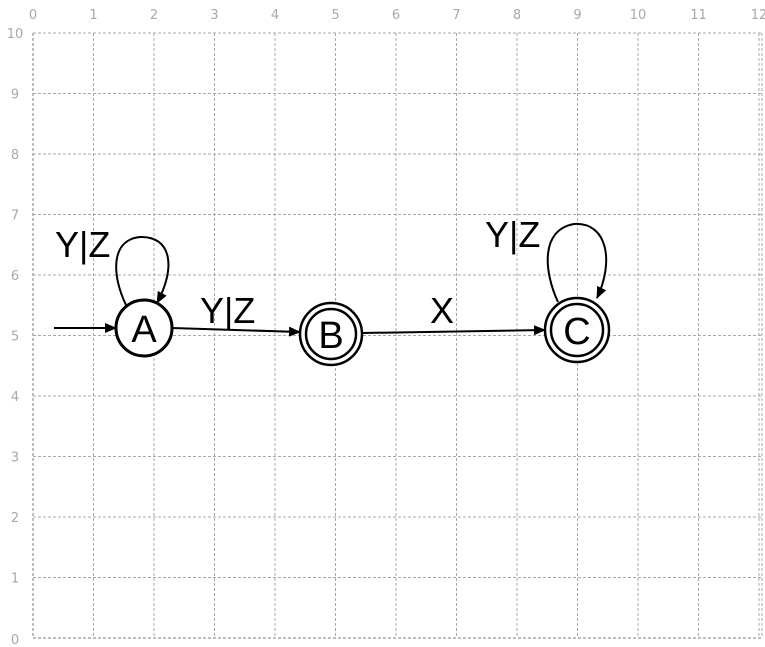 Image resolution: width=765 pixels, height=647 pixels. Describe the element at coordinates (214, 15) in the screenshot. I see `x-tick-label: 3` at that location.